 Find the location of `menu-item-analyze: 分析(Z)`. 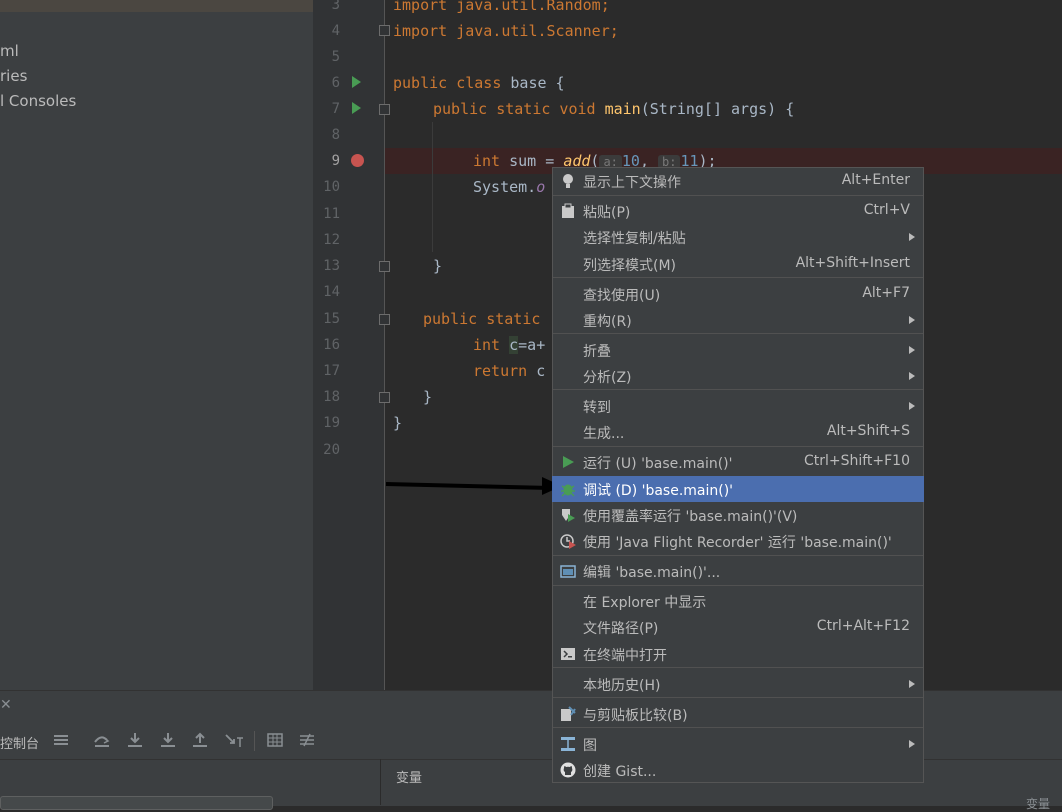

menu-item-analyze: 分析(Z) is located at coordinates (738, 376).